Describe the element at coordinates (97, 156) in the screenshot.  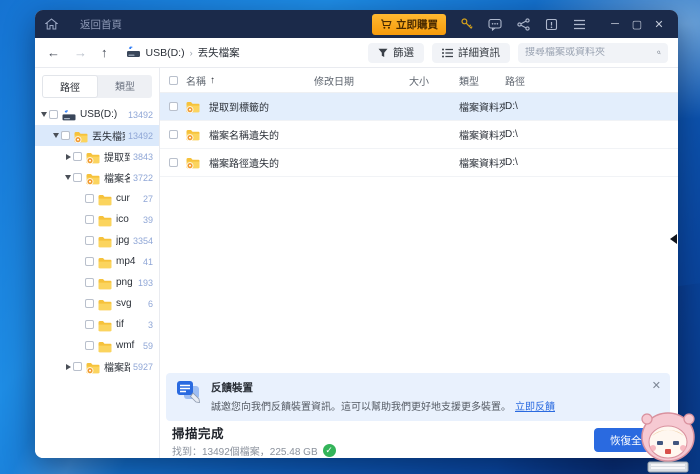
I see `tree-item: 提取到標籤的3843` at that location.